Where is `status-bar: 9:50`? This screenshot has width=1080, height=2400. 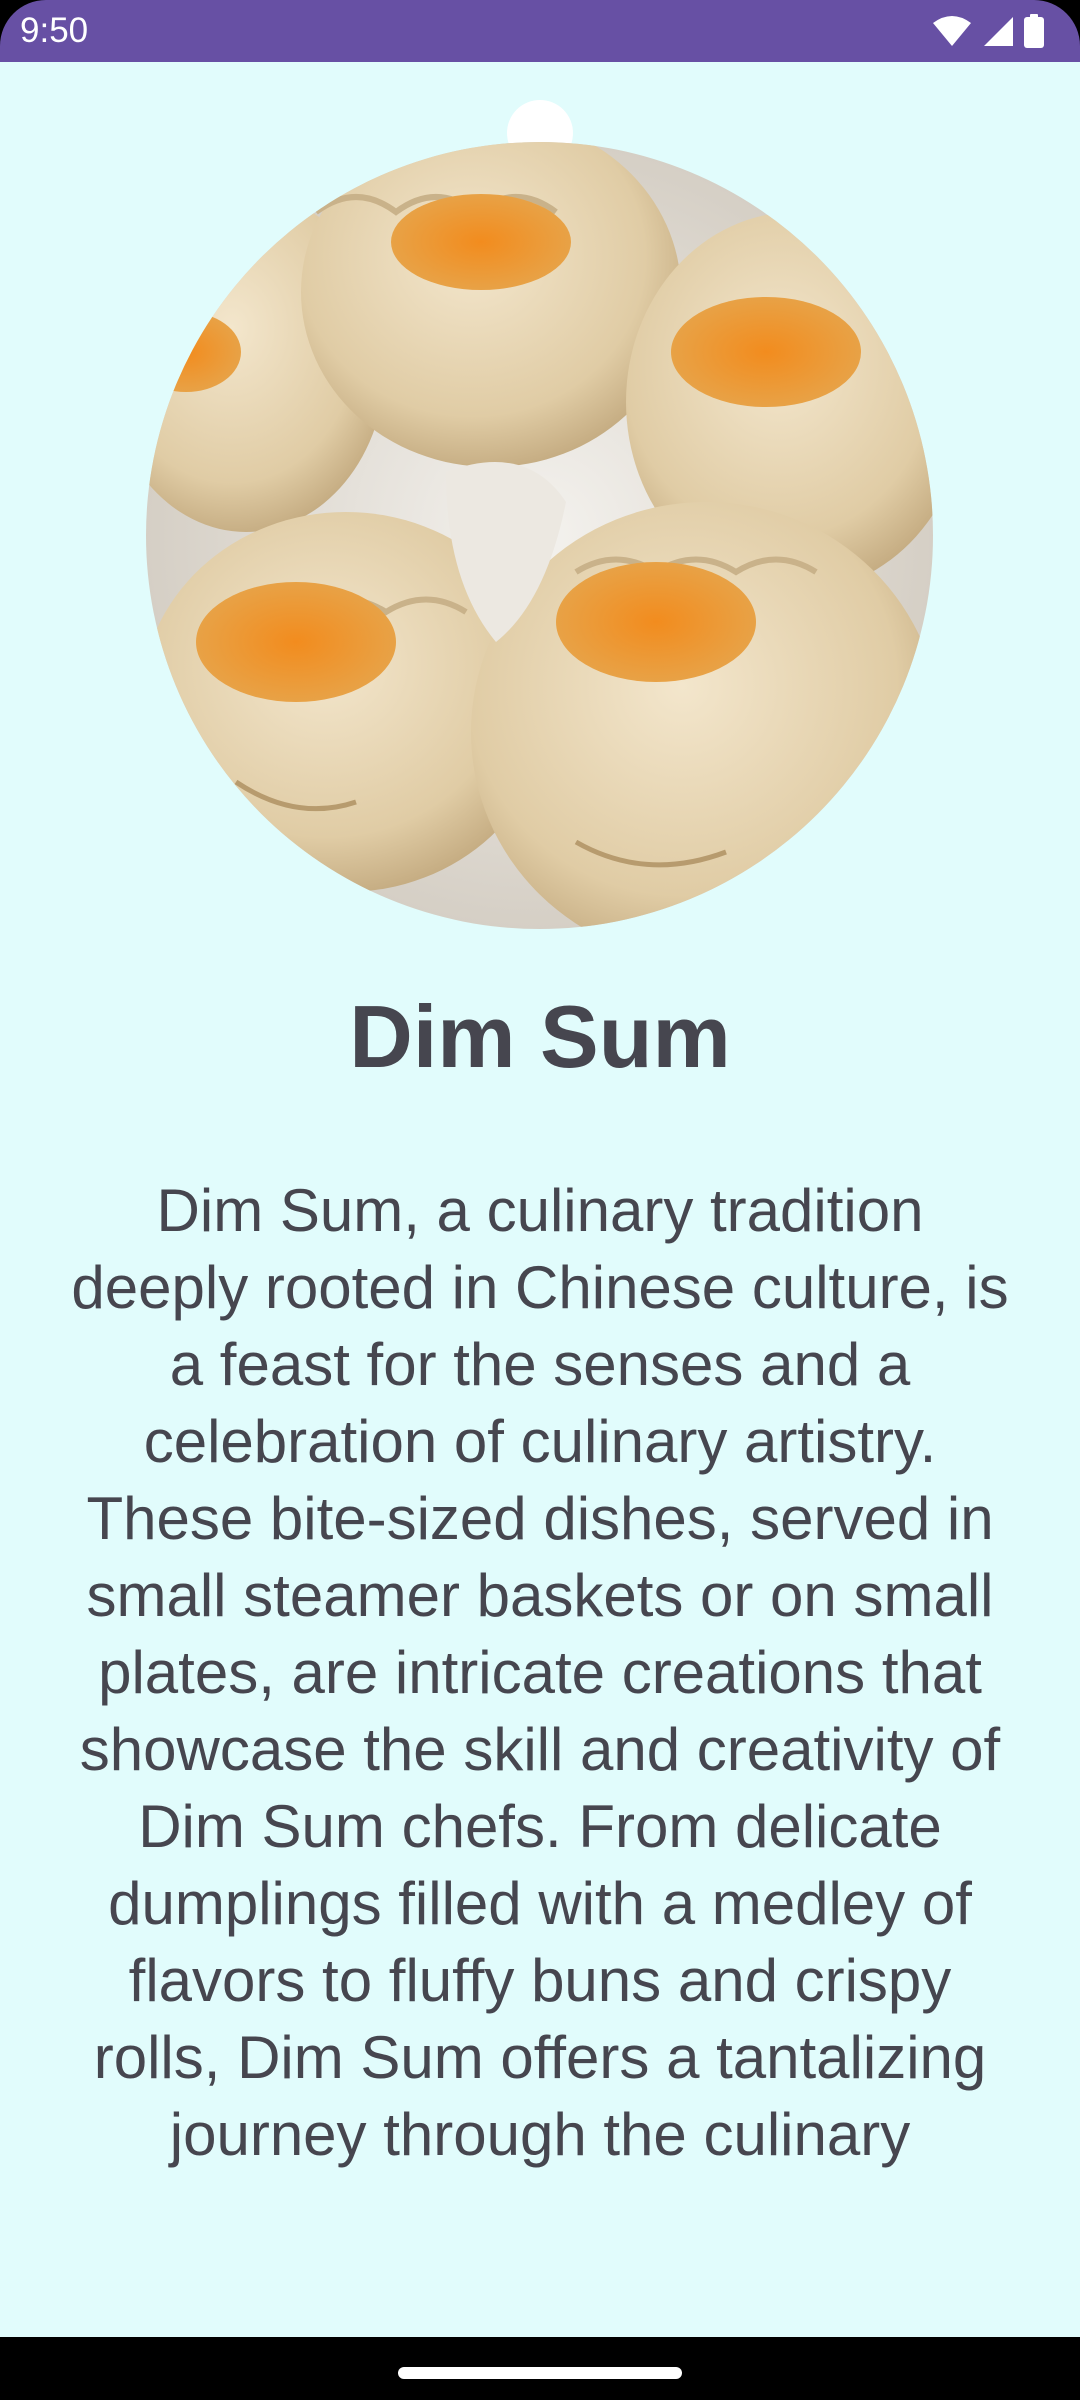
status-bar: 9:50 is located at coordinates (540, 31).